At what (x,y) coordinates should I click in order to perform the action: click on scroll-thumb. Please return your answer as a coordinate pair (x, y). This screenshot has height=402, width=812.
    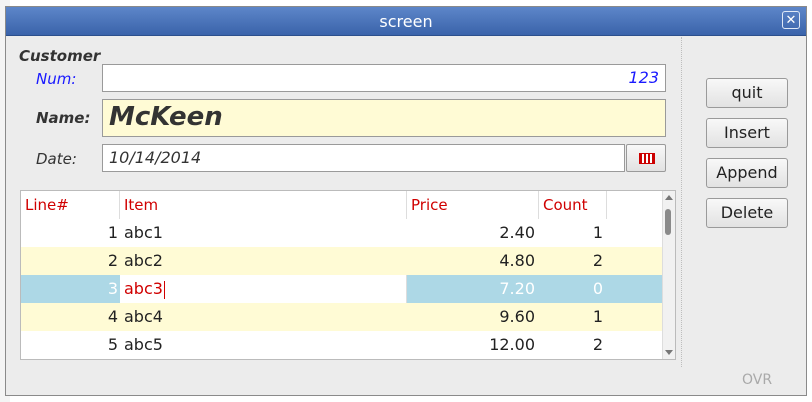
    Looking at the image, I should click on (668, 222).